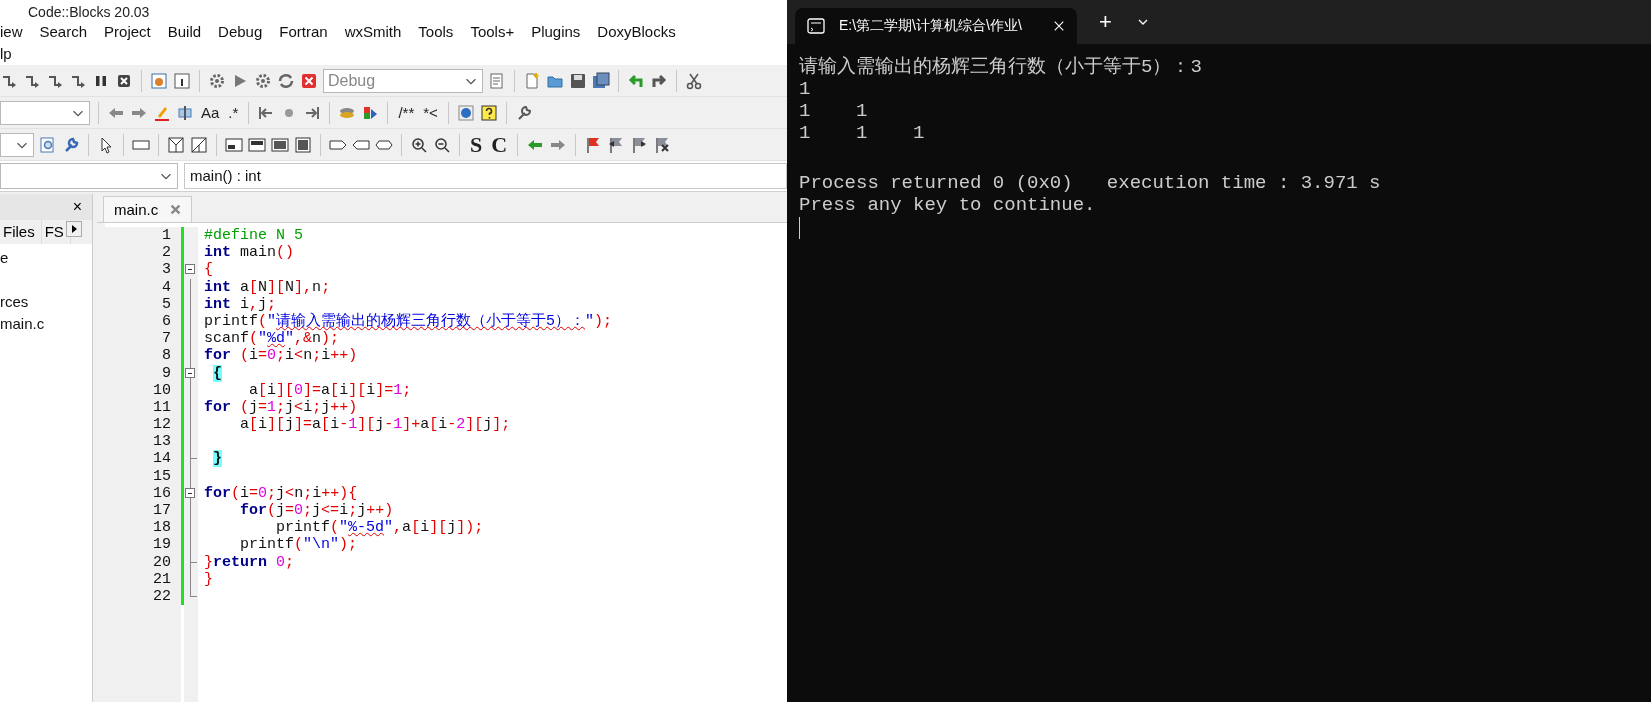 The width and height of the screenshot is (1651, 702). Describe the element at coordinates (250, 253) in the screenshot. I see `code-line: int main()` at that location.